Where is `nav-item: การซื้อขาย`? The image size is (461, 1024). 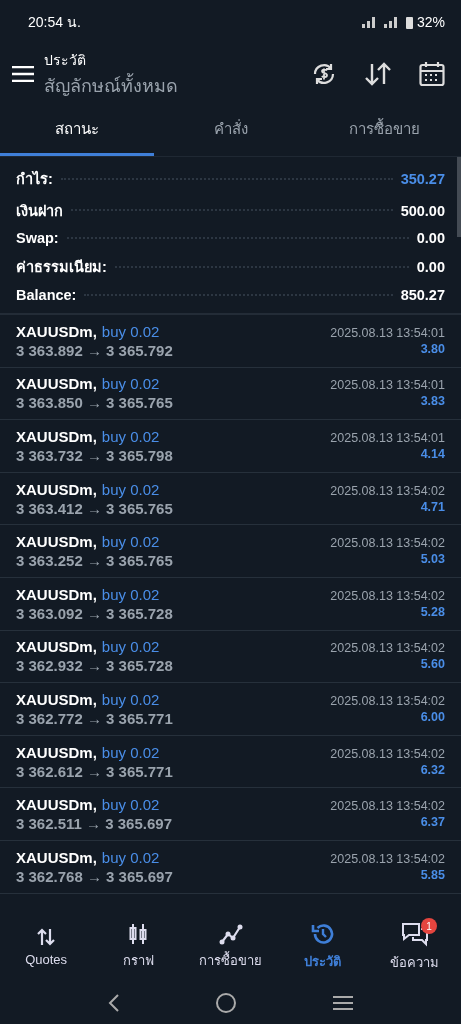 nav-item: การซื้อขาย is located at coordinates (230, 947).